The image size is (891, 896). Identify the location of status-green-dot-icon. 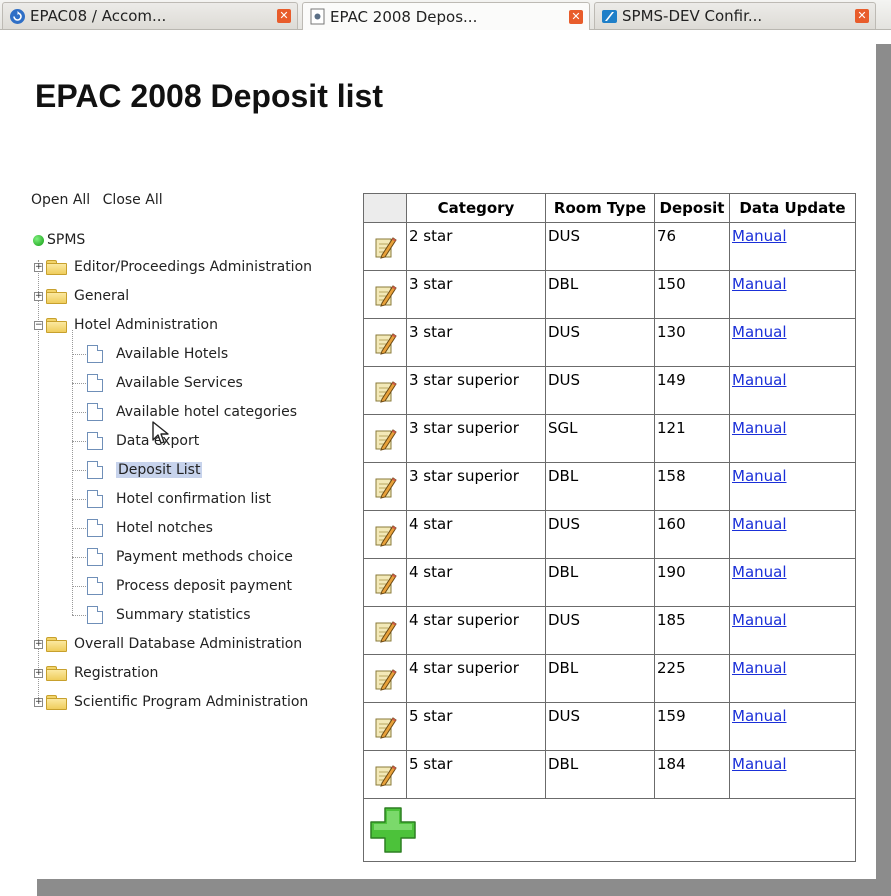
(38, 240).